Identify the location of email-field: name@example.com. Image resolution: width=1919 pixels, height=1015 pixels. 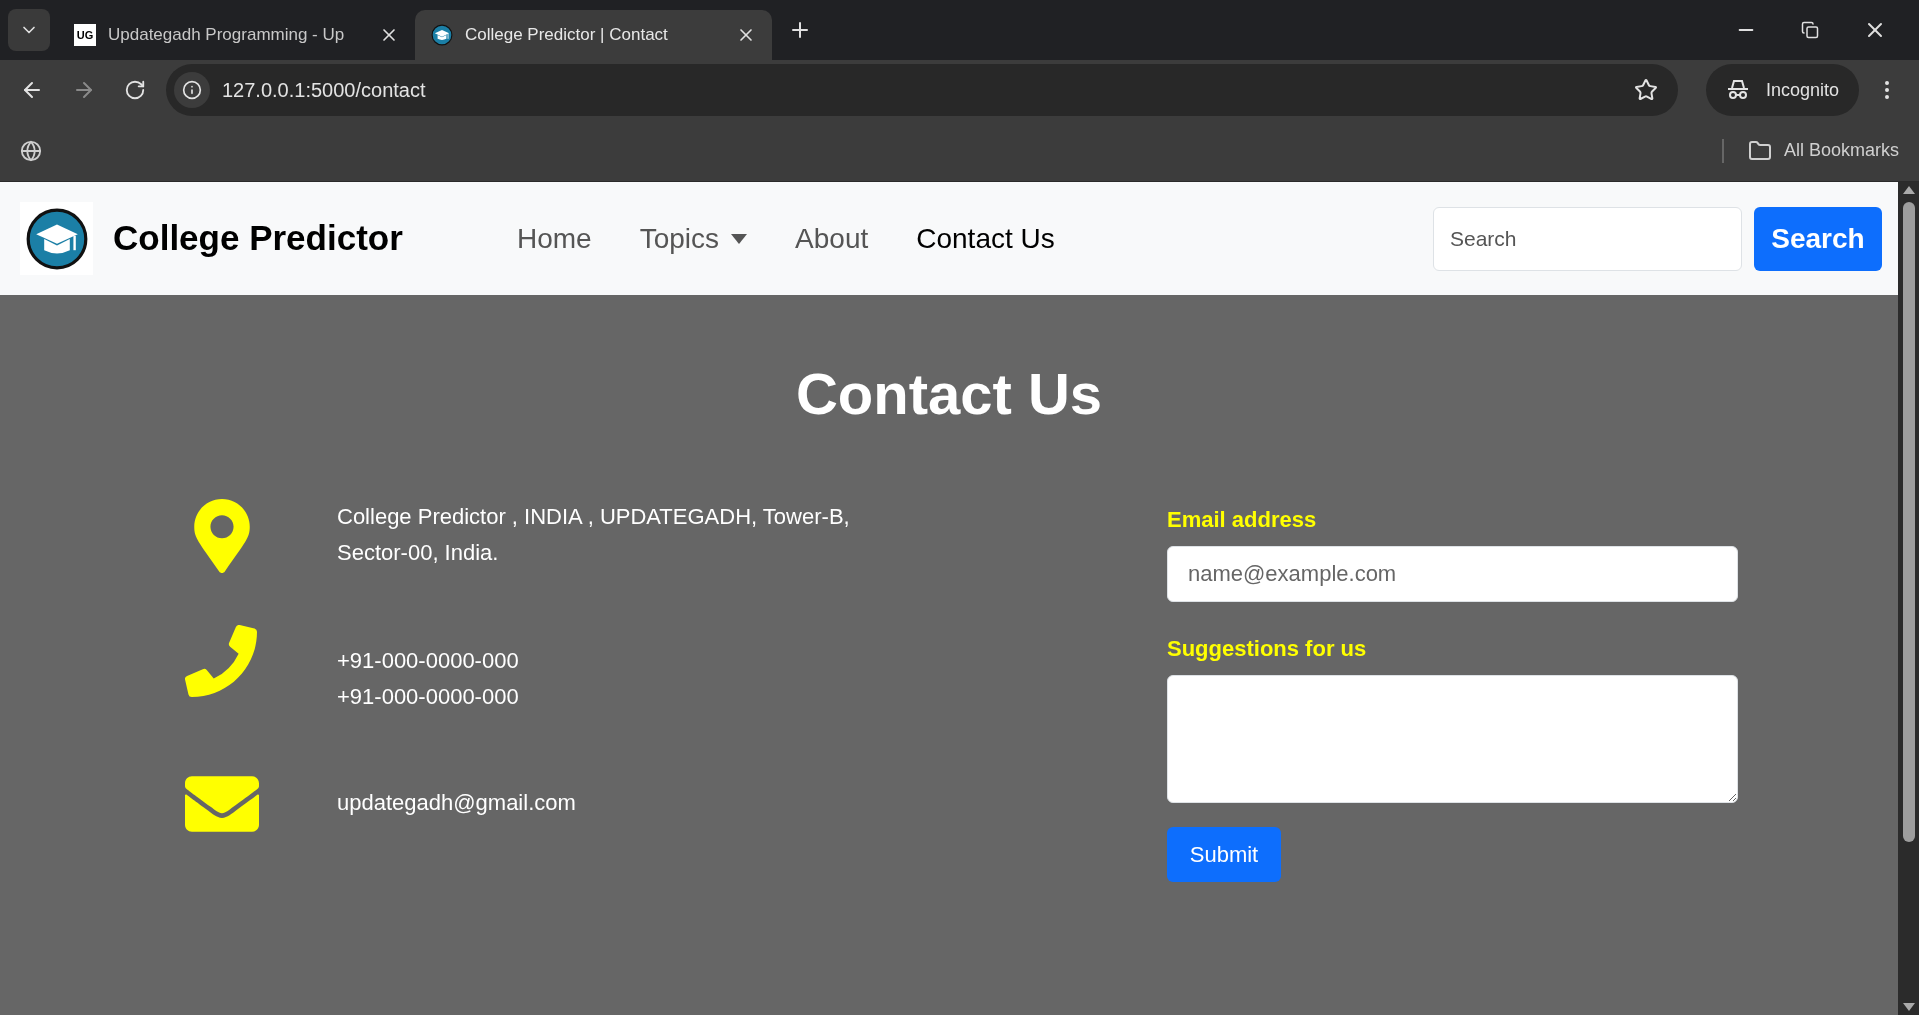
(1452, 574).